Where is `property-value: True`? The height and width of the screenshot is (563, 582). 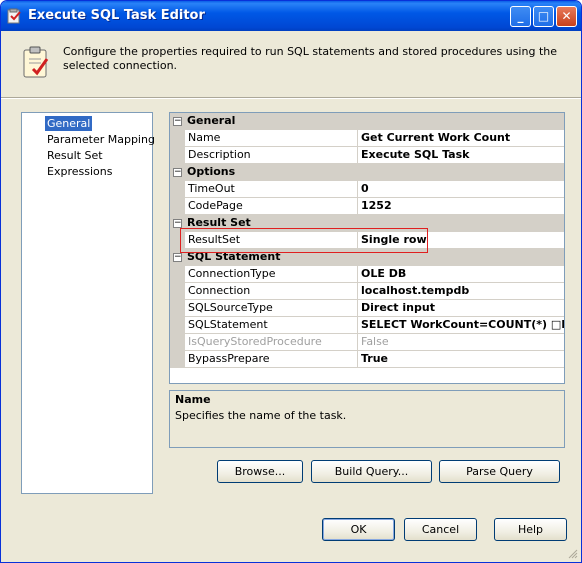 property-value: True is located at coordinates (461, 359).